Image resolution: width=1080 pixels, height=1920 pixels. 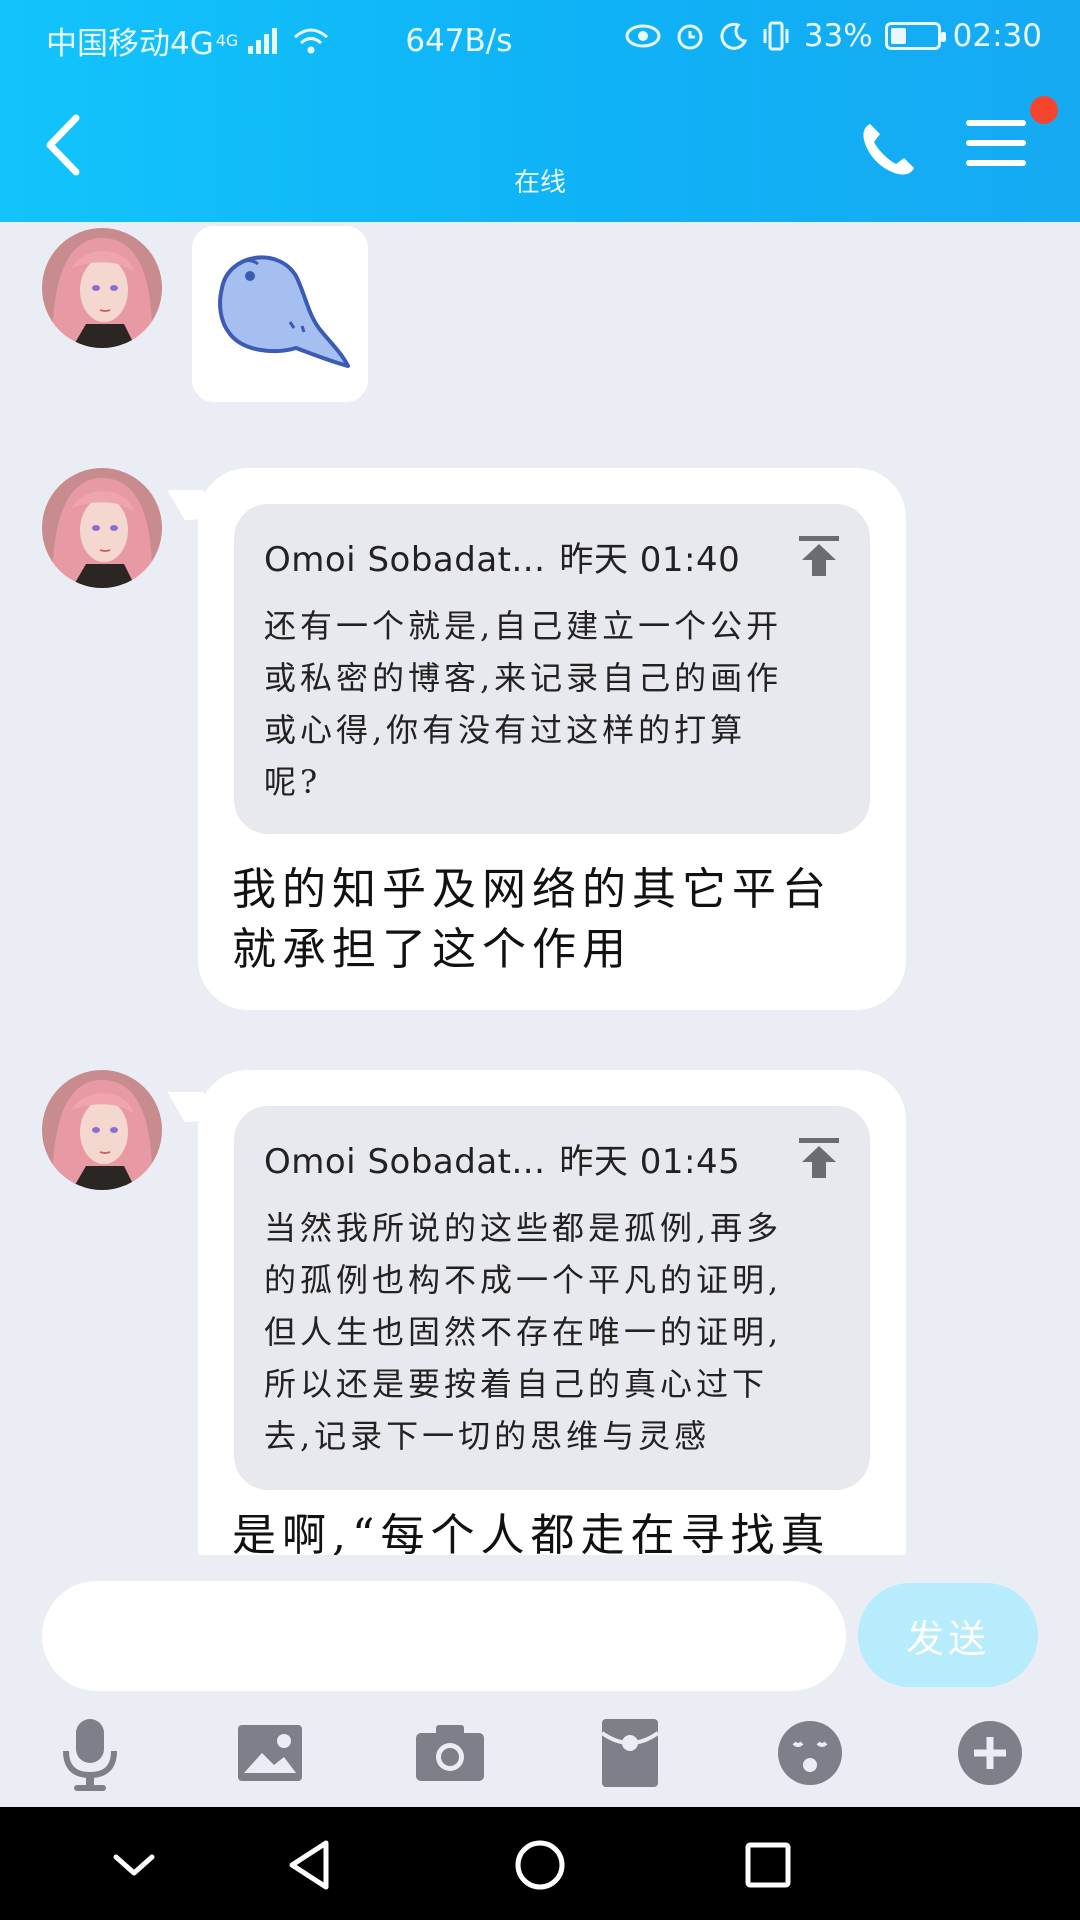 What do you see at coordinates (532, 919) in the screenshot?
I see `reply-text: 我的知乎及网络的其它平台 就承担了这个作用` at bounding box center [532, 919].